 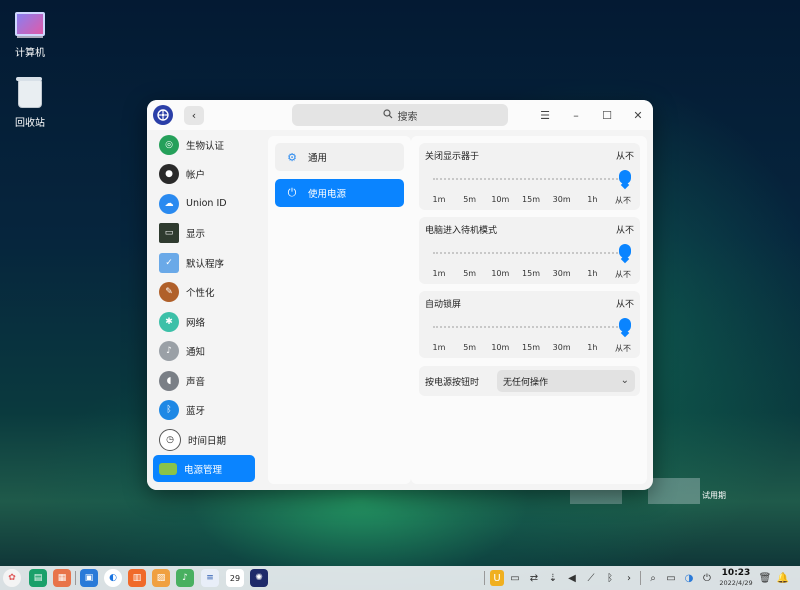 I want to click on network-icon: ✱, so click(x=169, y=321).